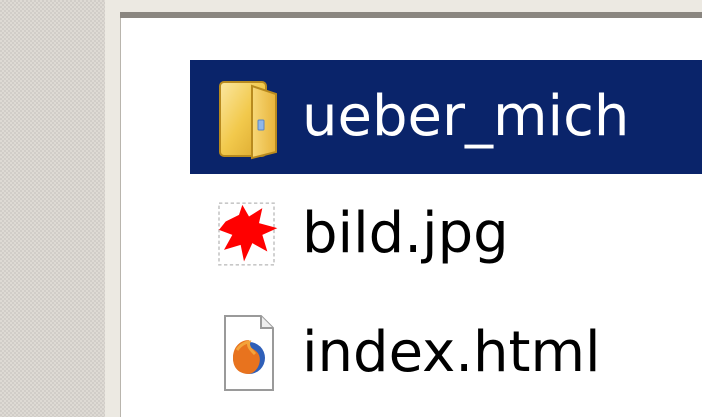 Image resolution: width=702 pixels, height=417 pixels. I want to click on broken-image-icon, so click(249, 234).